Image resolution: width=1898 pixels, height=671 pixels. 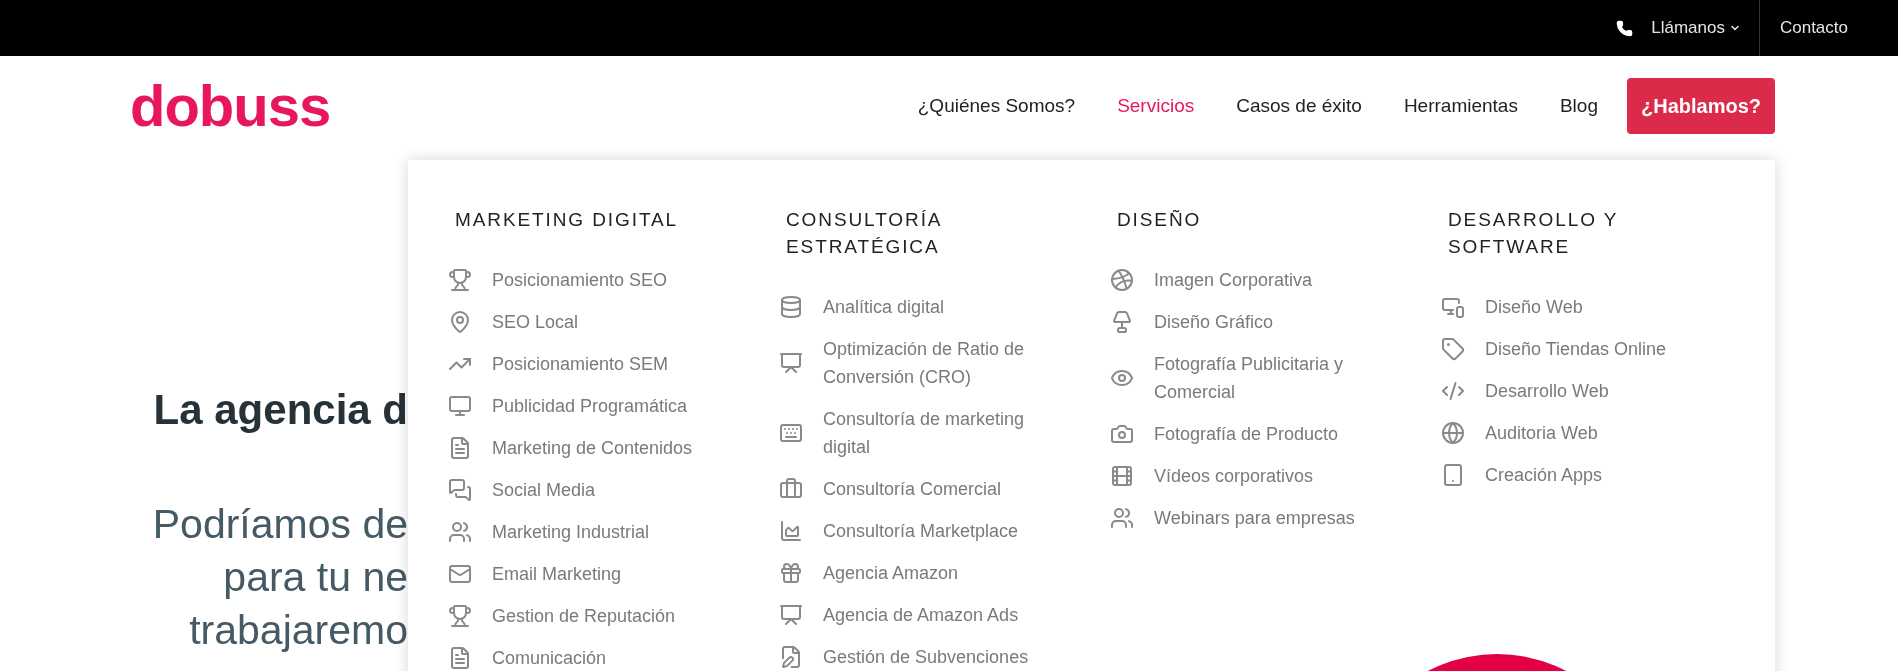 What do you see at coordinates (1453, 475) in the screenshot?
I see `tablet-icon` at bounding box center [1453, 475].